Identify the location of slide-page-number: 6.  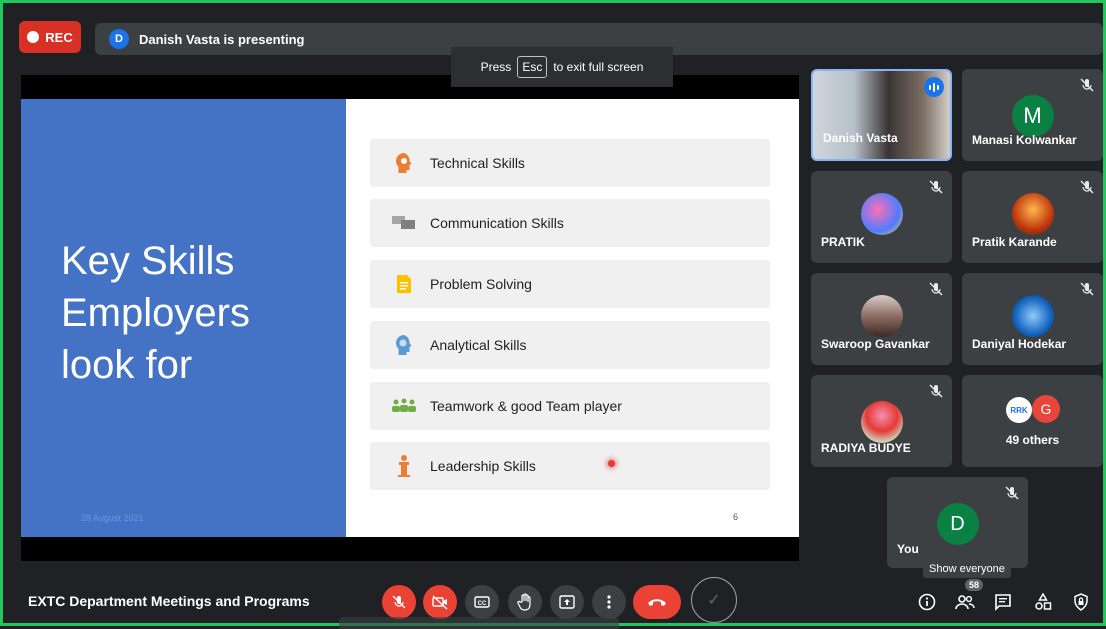
(736, 517).